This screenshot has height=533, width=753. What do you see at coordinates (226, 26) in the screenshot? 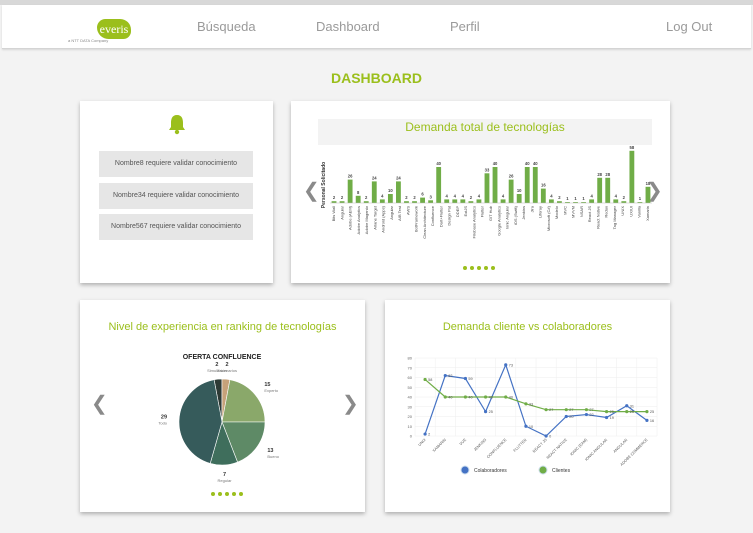
I see `nav-busqueda: Búsqueda` at bounding box center [226, 26].